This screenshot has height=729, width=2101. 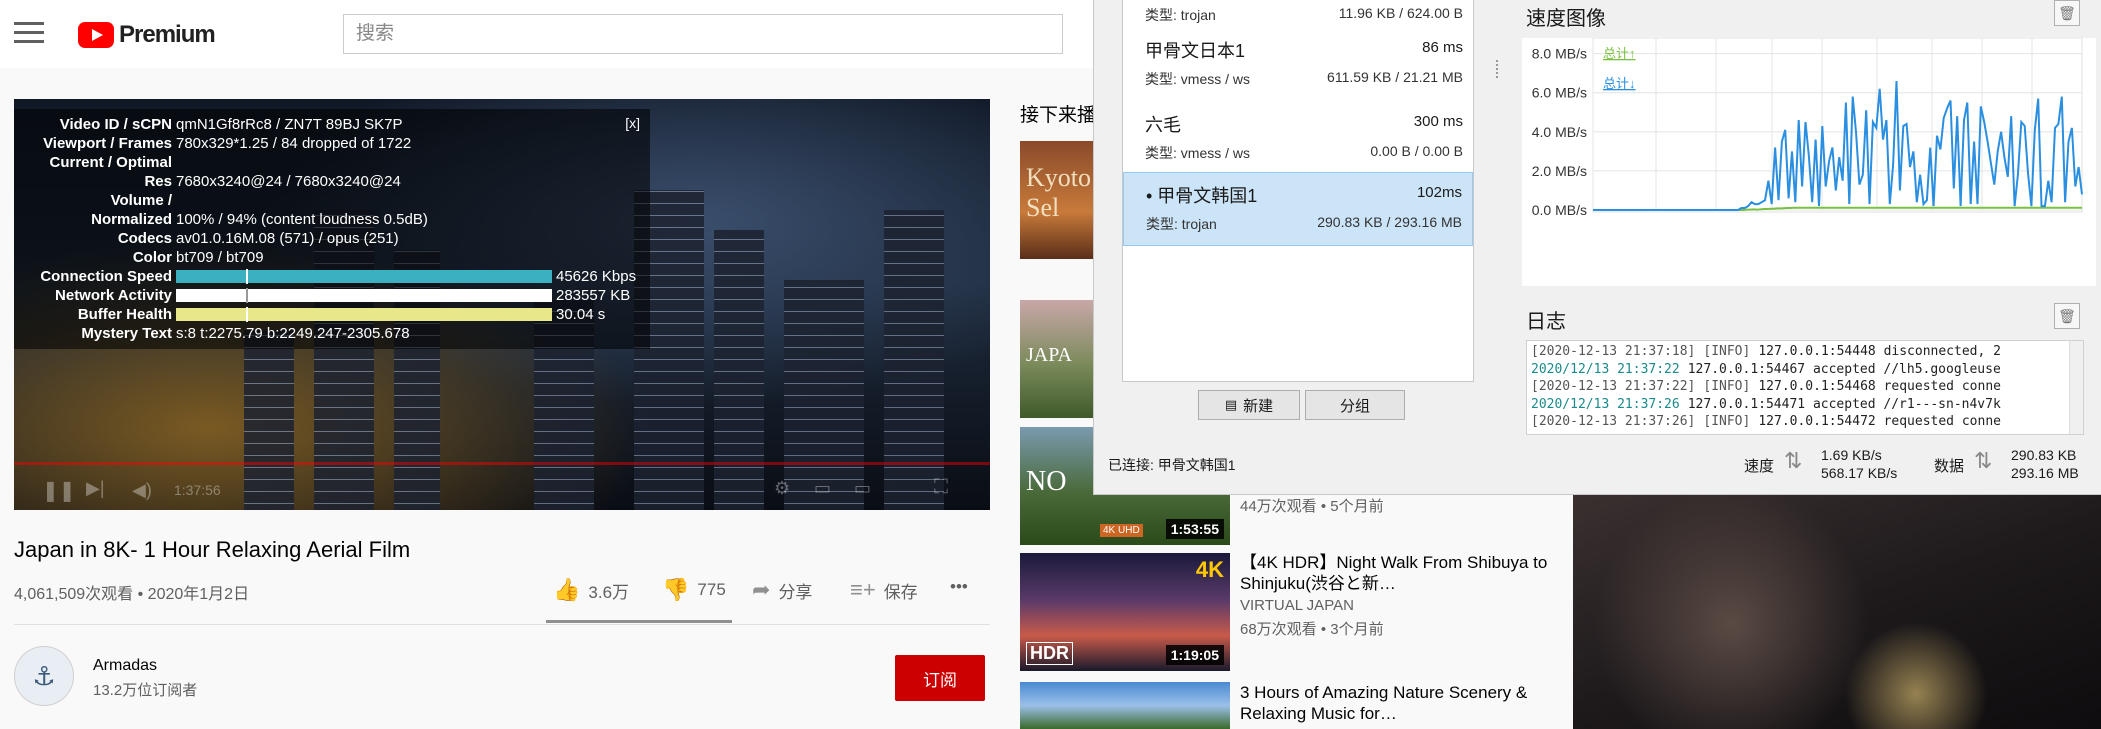 What do you see at coordinates (1559, 171) in the screenshot?
I see `y-tick-label: 2.0 MB/s` at bounding box center [1559, 171].